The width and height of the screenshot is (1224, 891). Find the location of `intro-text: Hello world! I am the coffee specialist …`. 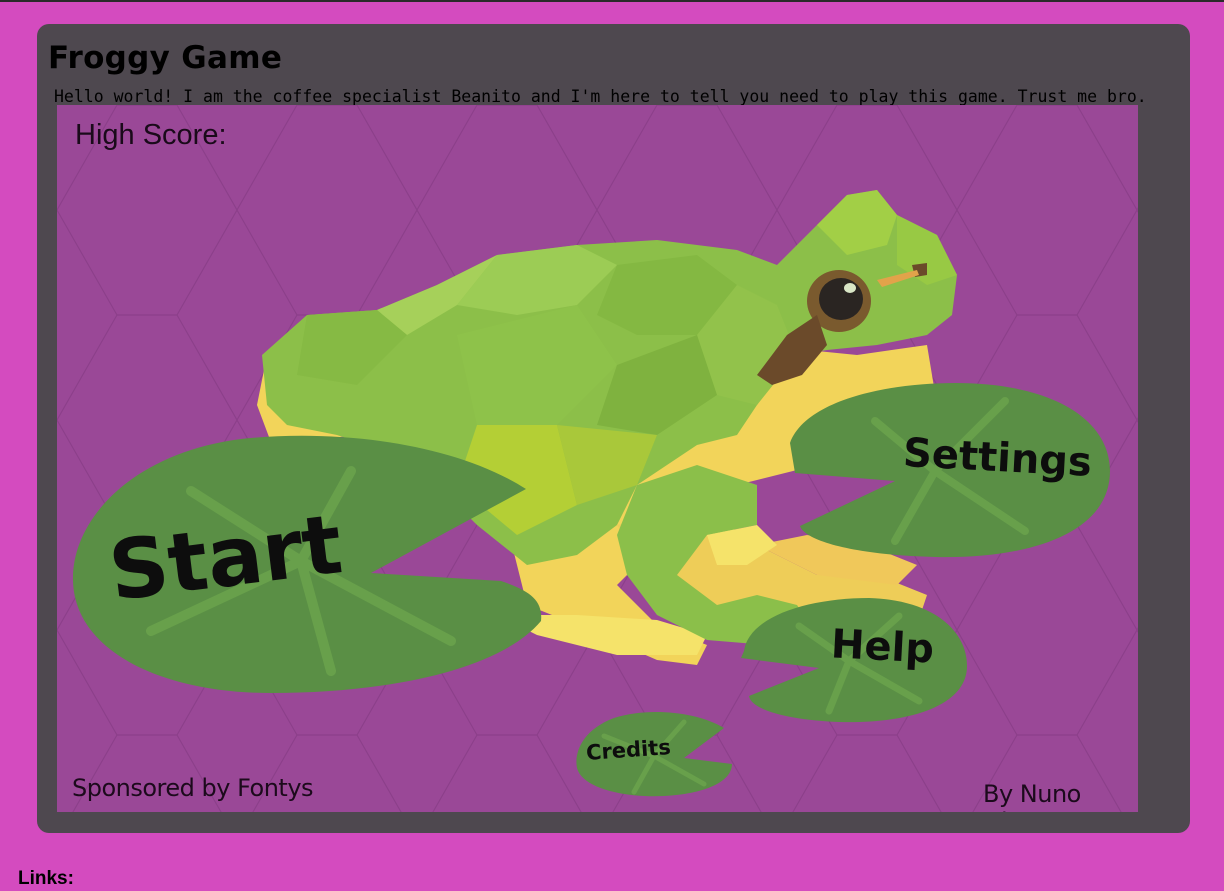

intro-text: Hello world! I am the coffee specialist … is located at coordinates (600, 96).